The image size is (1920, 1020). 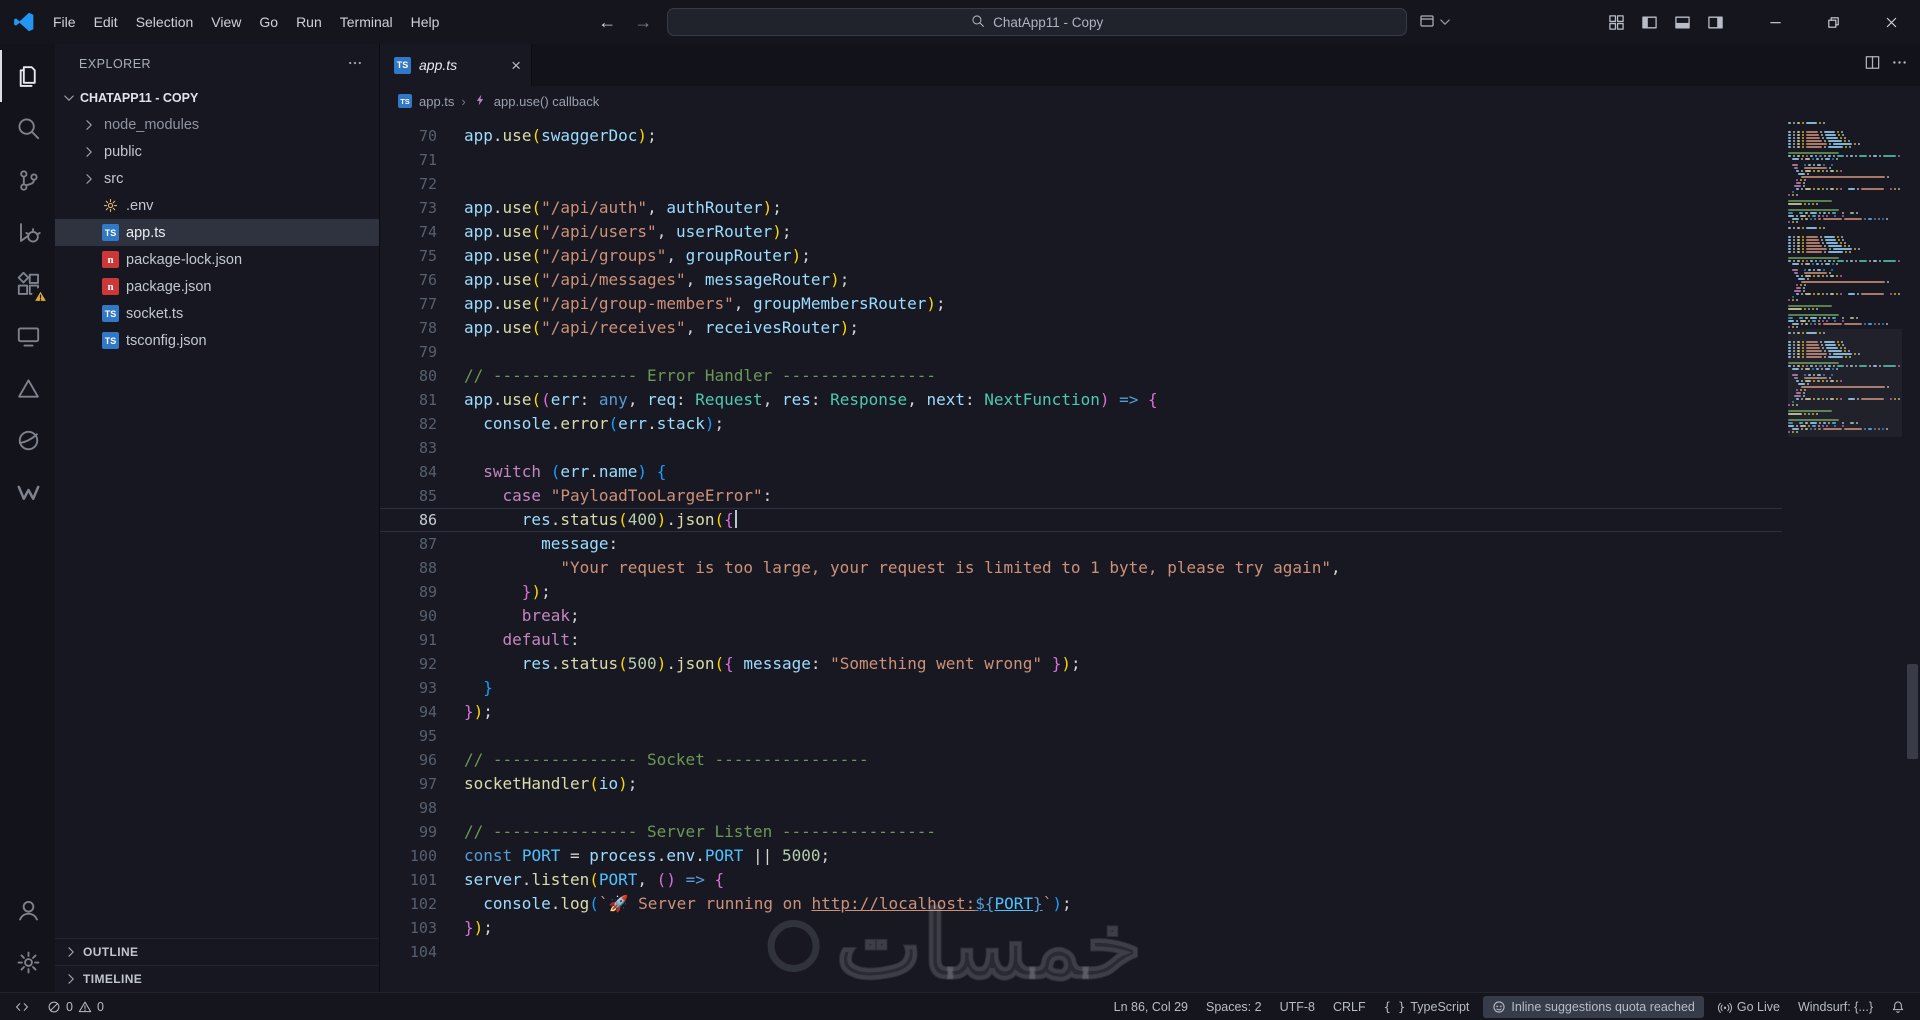 What do you see at coordinates (1715, 22) in the screenshot?
I see `toggle-panel-right-button` at bounding box center [1715, 22].